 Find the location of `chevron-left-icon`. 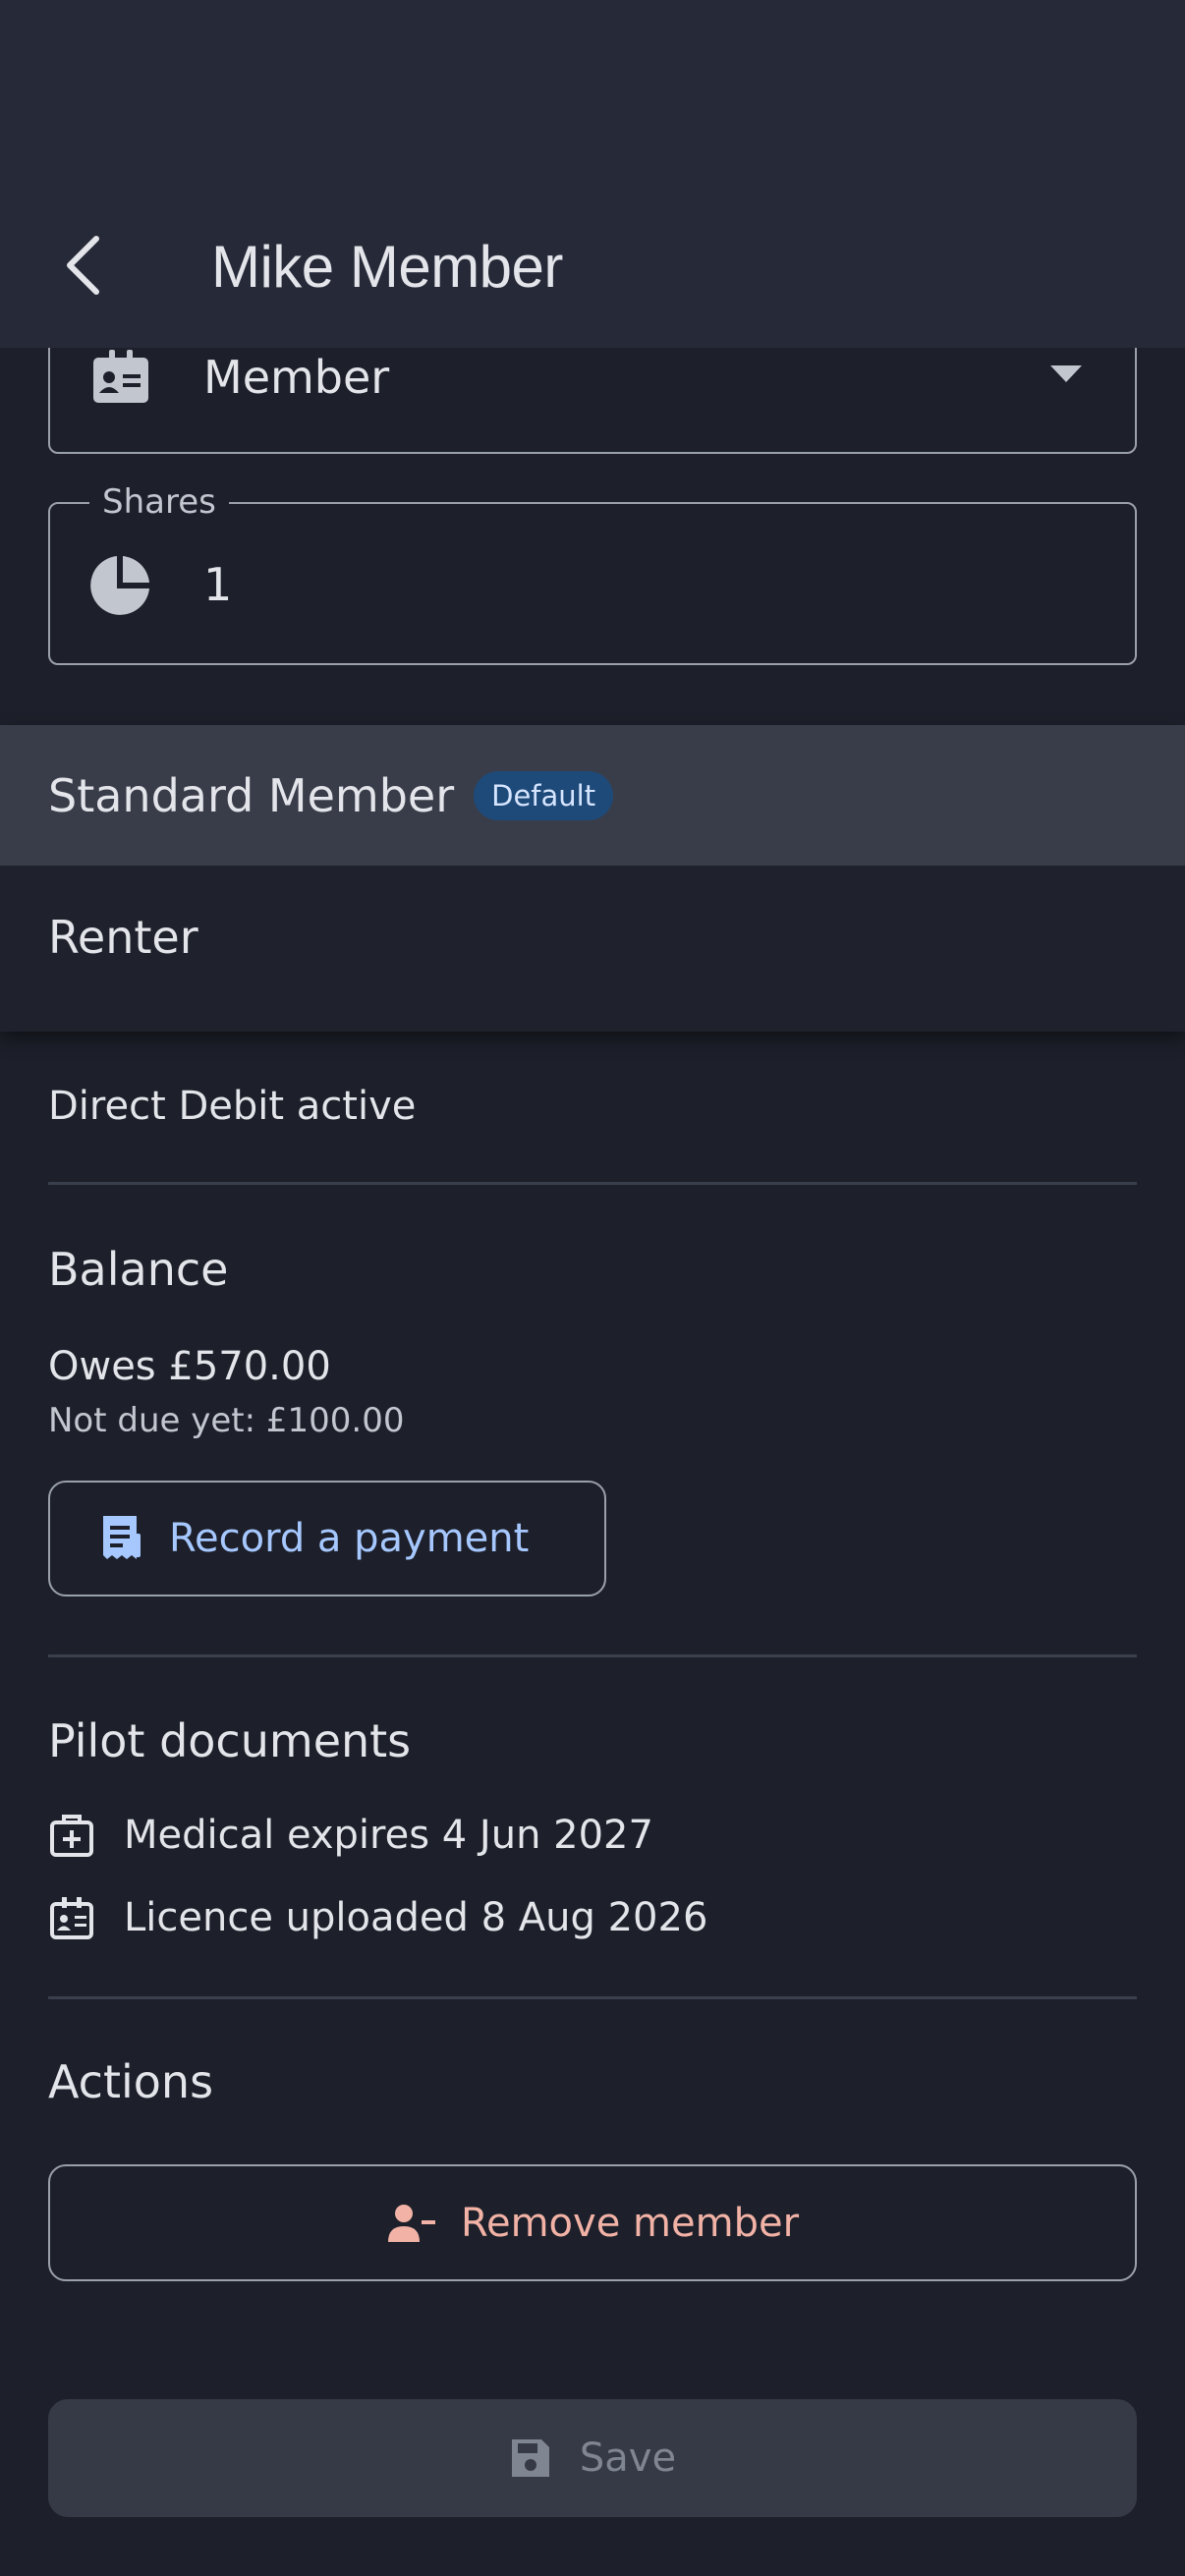

chevron-left-icon is located at coordinates (83, 265).